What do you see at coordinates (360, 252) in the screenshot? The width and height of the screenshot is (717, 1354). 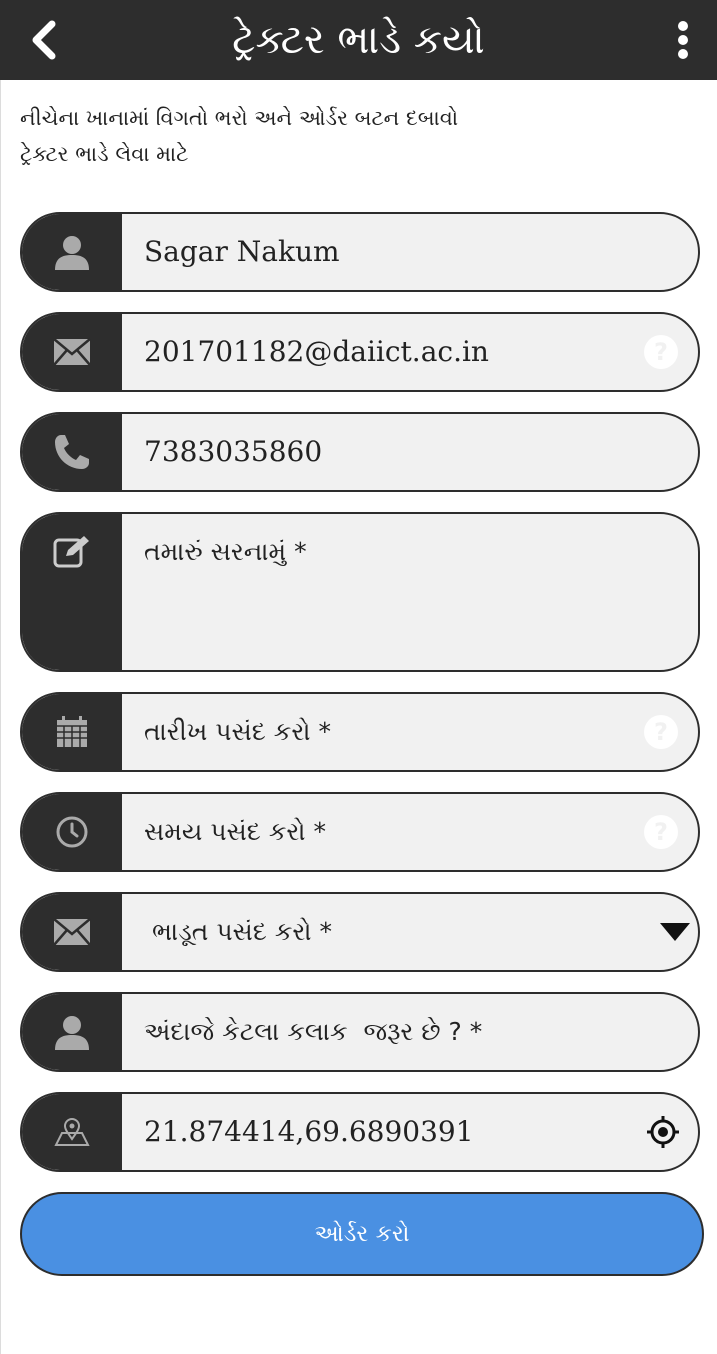 I see `name-field: Sagar Nakum` at bounding box center [360, 252].